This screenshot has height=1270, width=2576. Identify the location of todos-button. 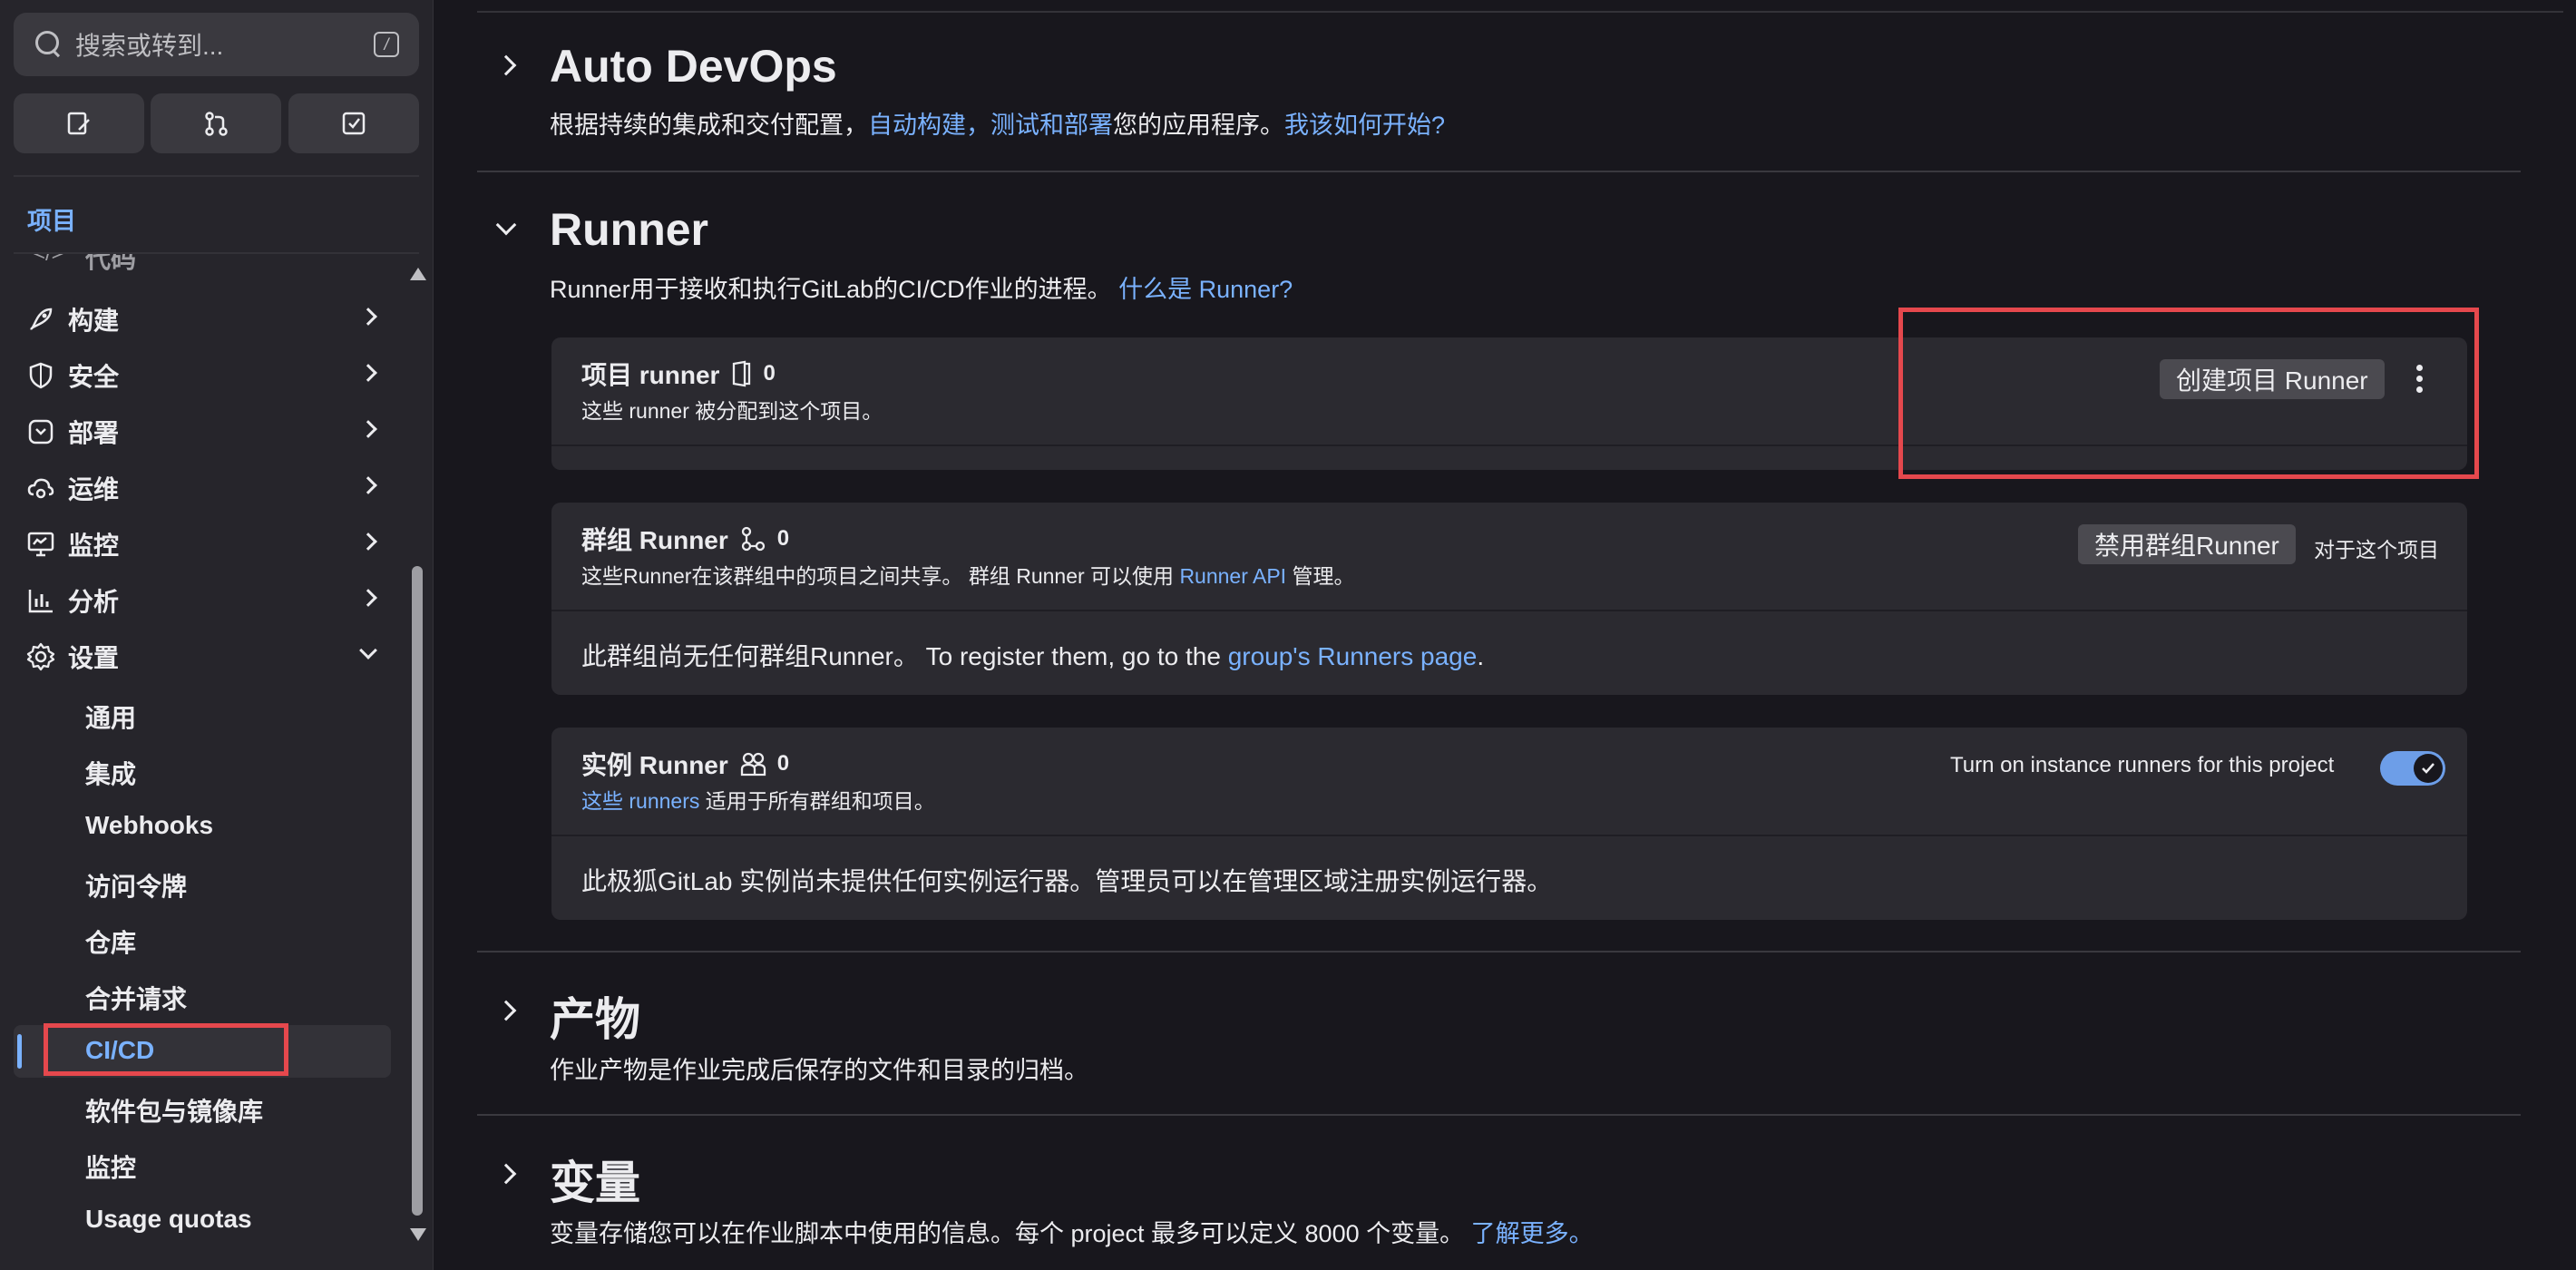
(353, 123).